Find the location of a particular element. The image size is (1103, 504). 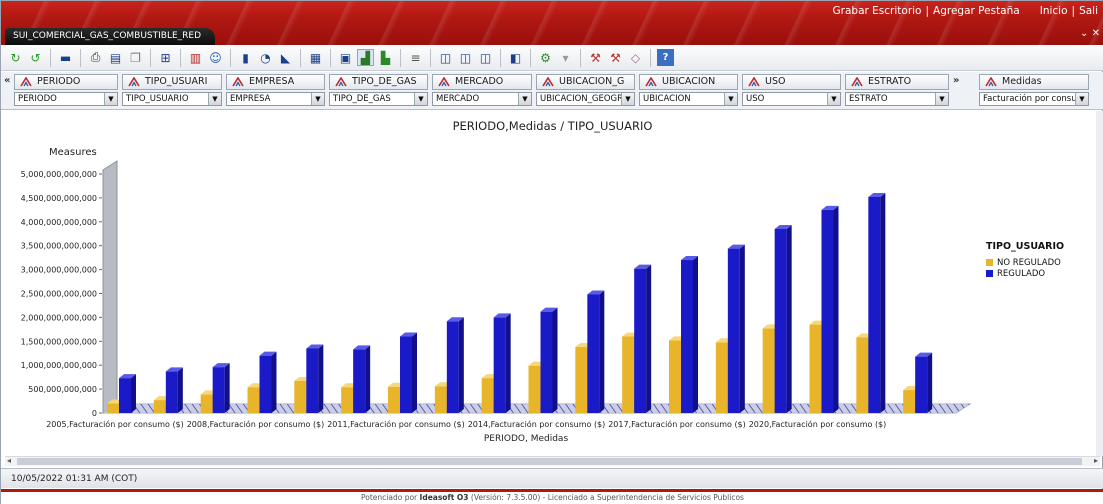

vertical-scrollbar is located at coordinates (1099, 283).